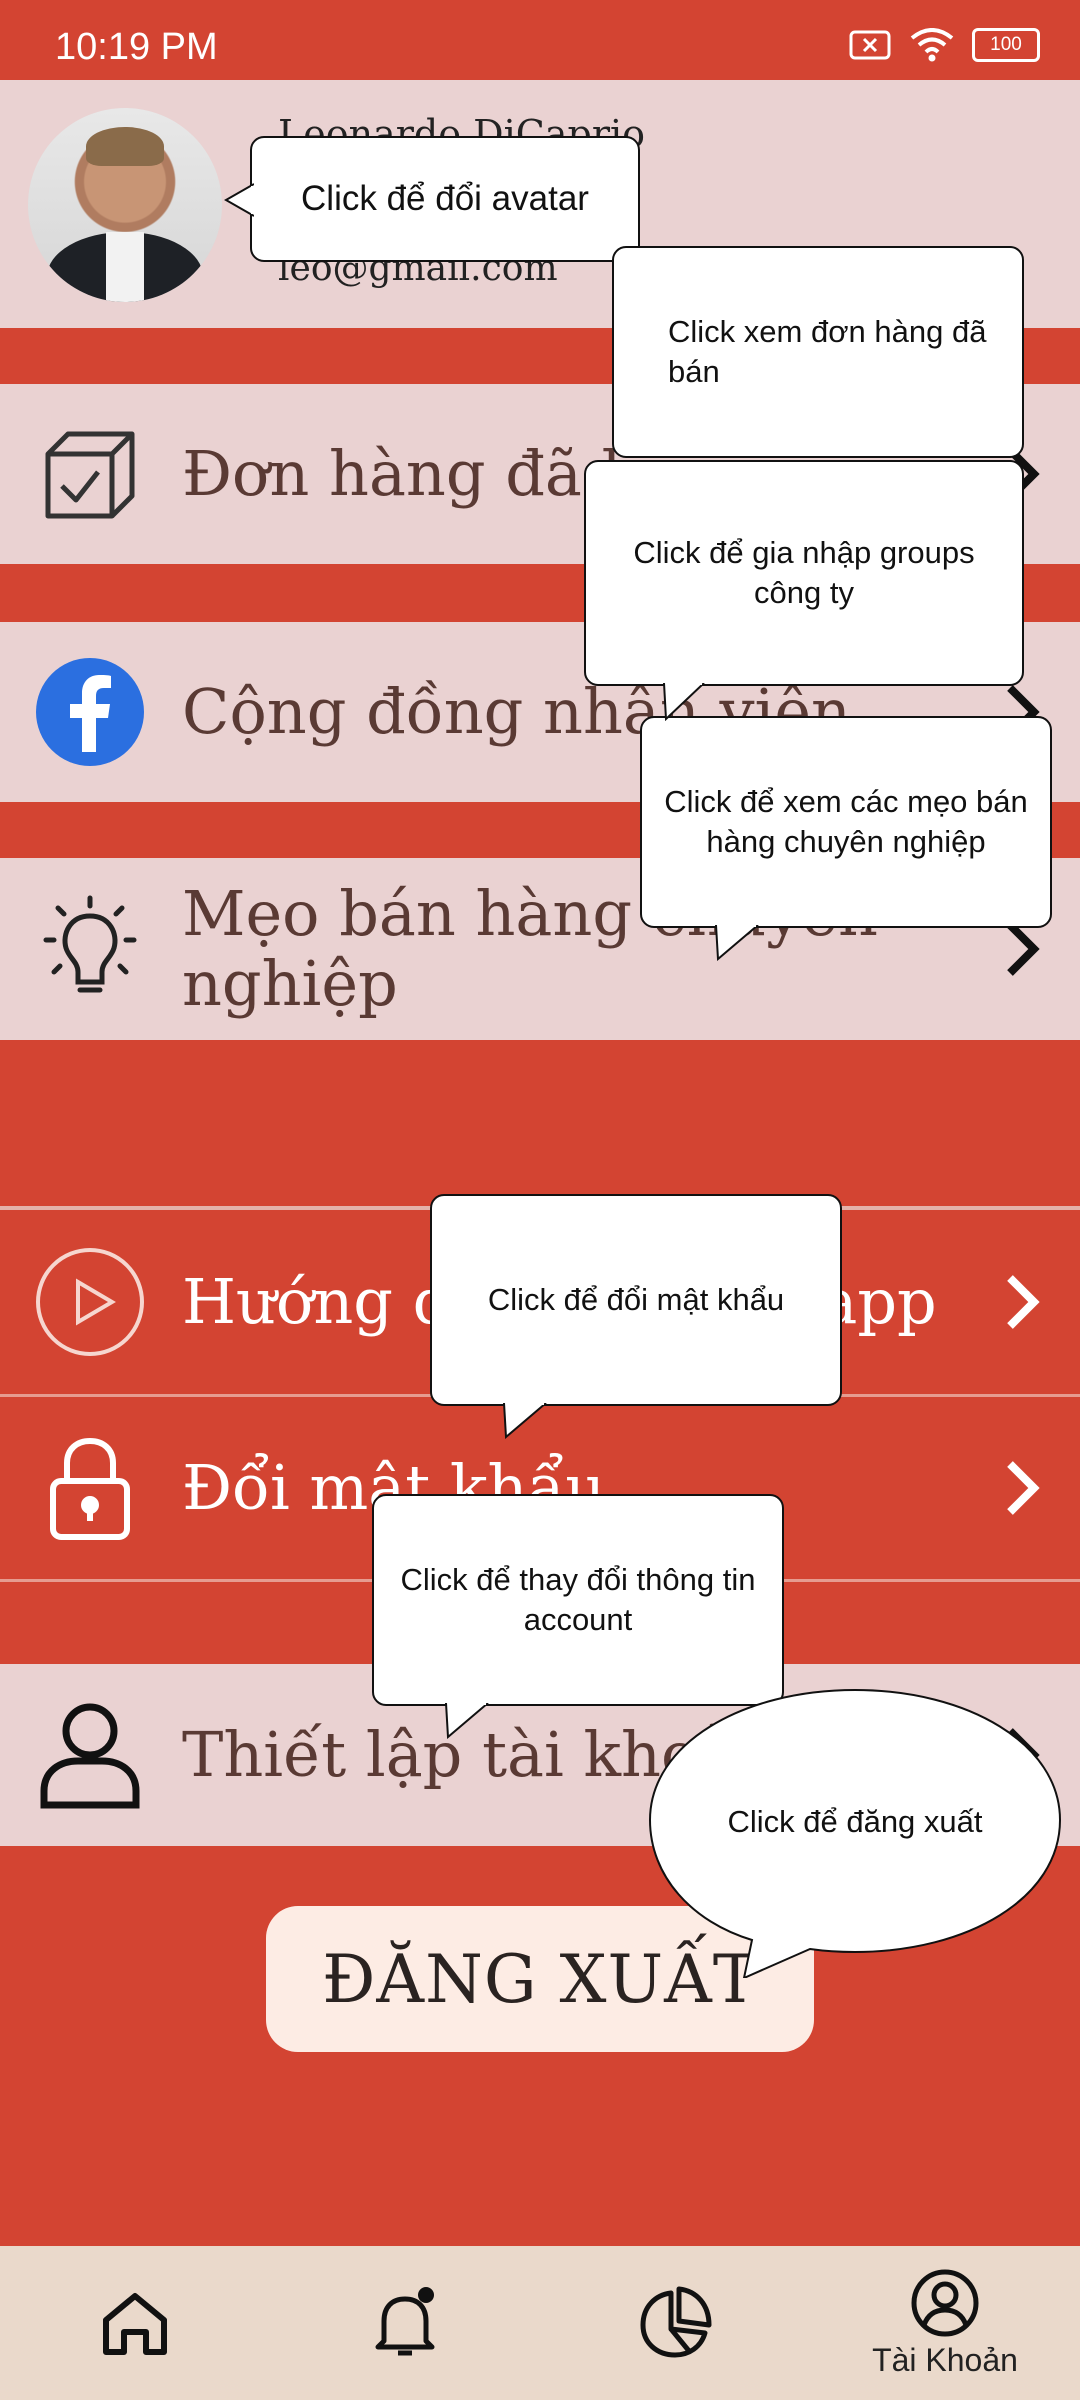  Describe the element at coordinates (90, 1755) in the screenshot. I see `user-icon` at that location.